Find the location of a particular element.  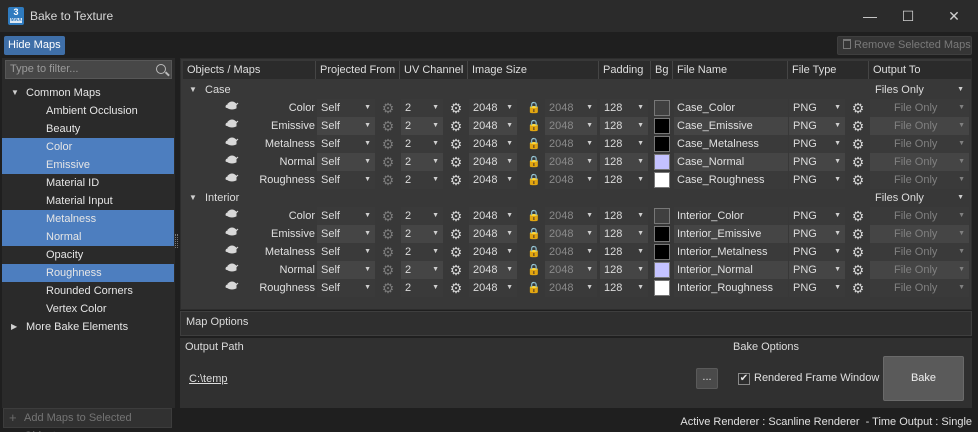

tree-item-emissive: Emissive is located at coordinates (88, 165).